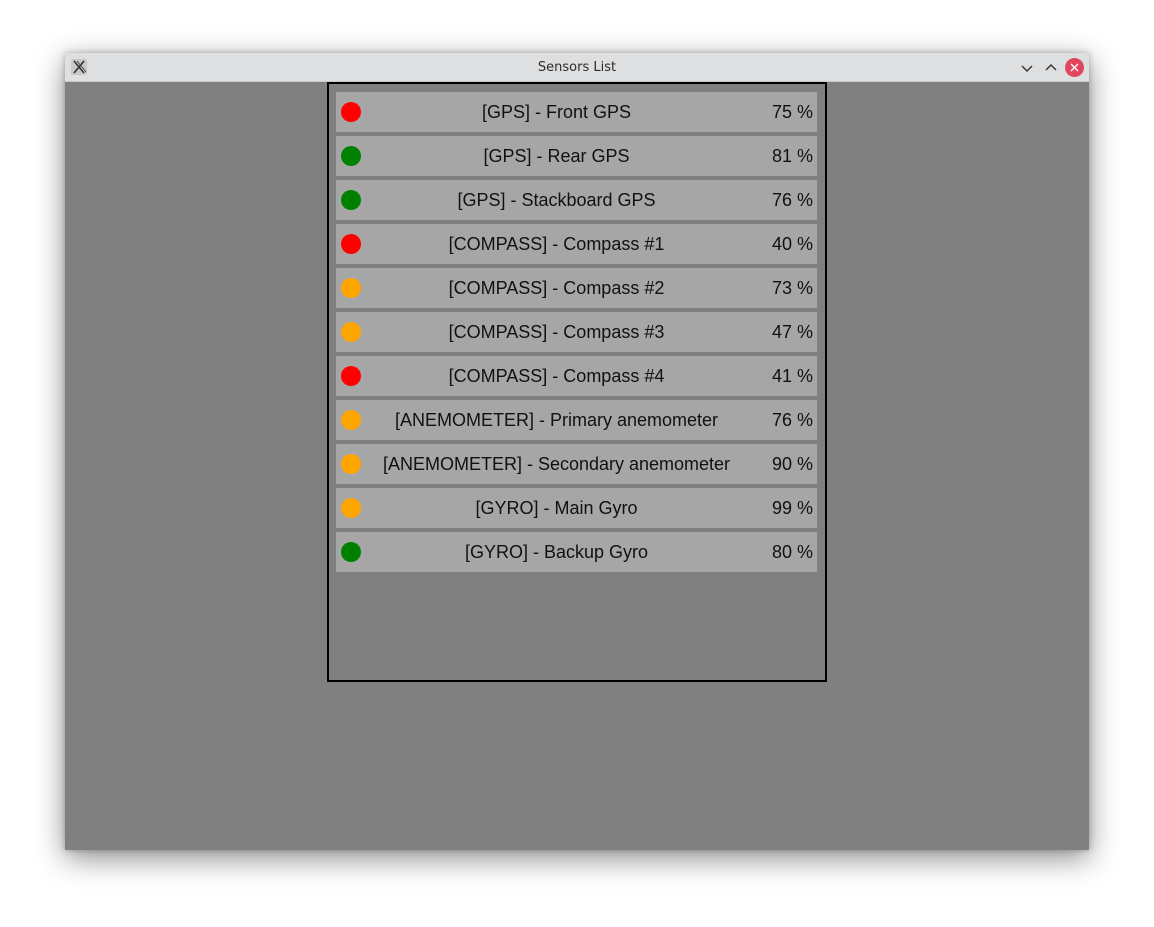  What do you see at coordinates (556, 200) in the screenshot?
I see `sensor-label: [GPS] - Stackboard GPS` at bounding box center [556, 200].